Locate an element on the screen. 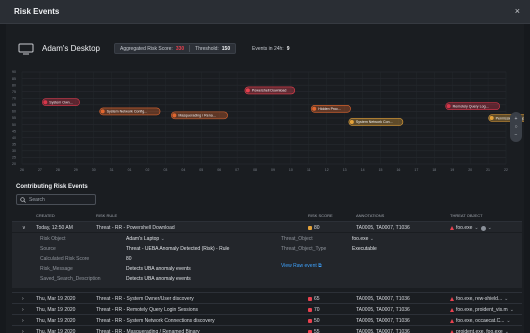 The image size is (530, 333). view-raw-event-link: View Raw event ⧉ is located at coordinates (301, 266).